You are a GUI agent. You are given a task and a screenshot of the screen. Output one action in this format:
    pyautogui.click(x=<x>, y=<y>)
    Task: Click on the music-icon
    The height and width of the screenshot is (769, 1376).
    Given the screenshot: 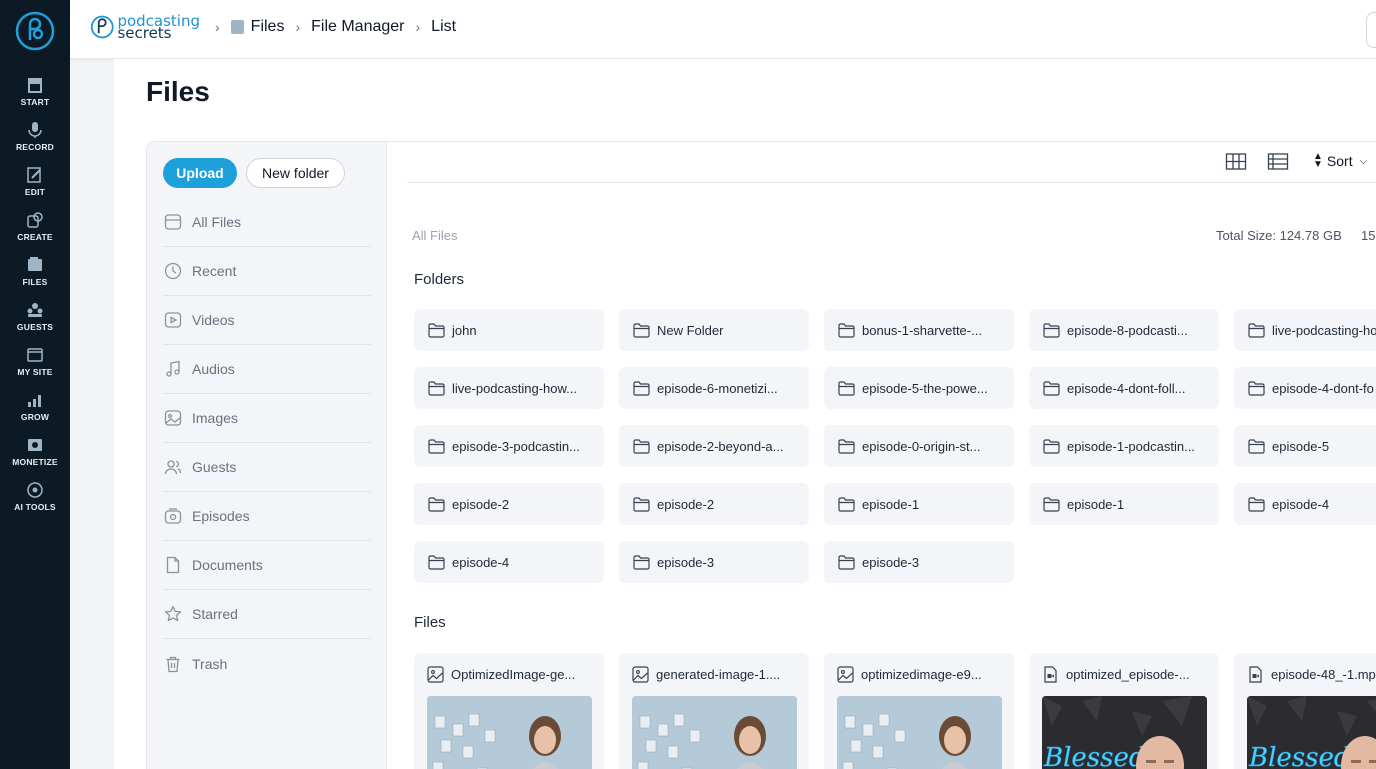 What is the action you would take?
    pyautogui.click(x=173, y=368)
    